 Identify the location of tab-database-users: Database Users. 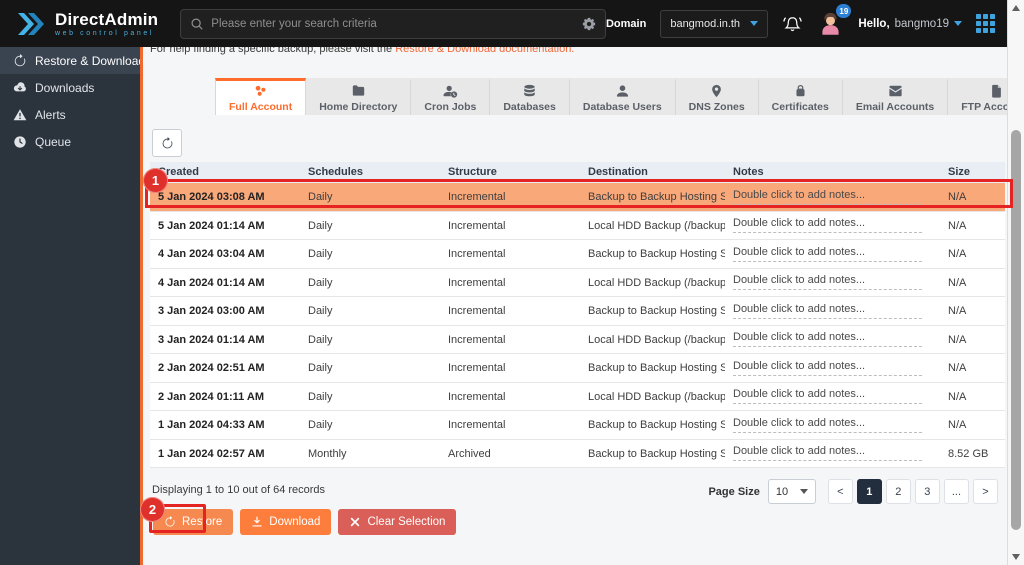
(622, 96).